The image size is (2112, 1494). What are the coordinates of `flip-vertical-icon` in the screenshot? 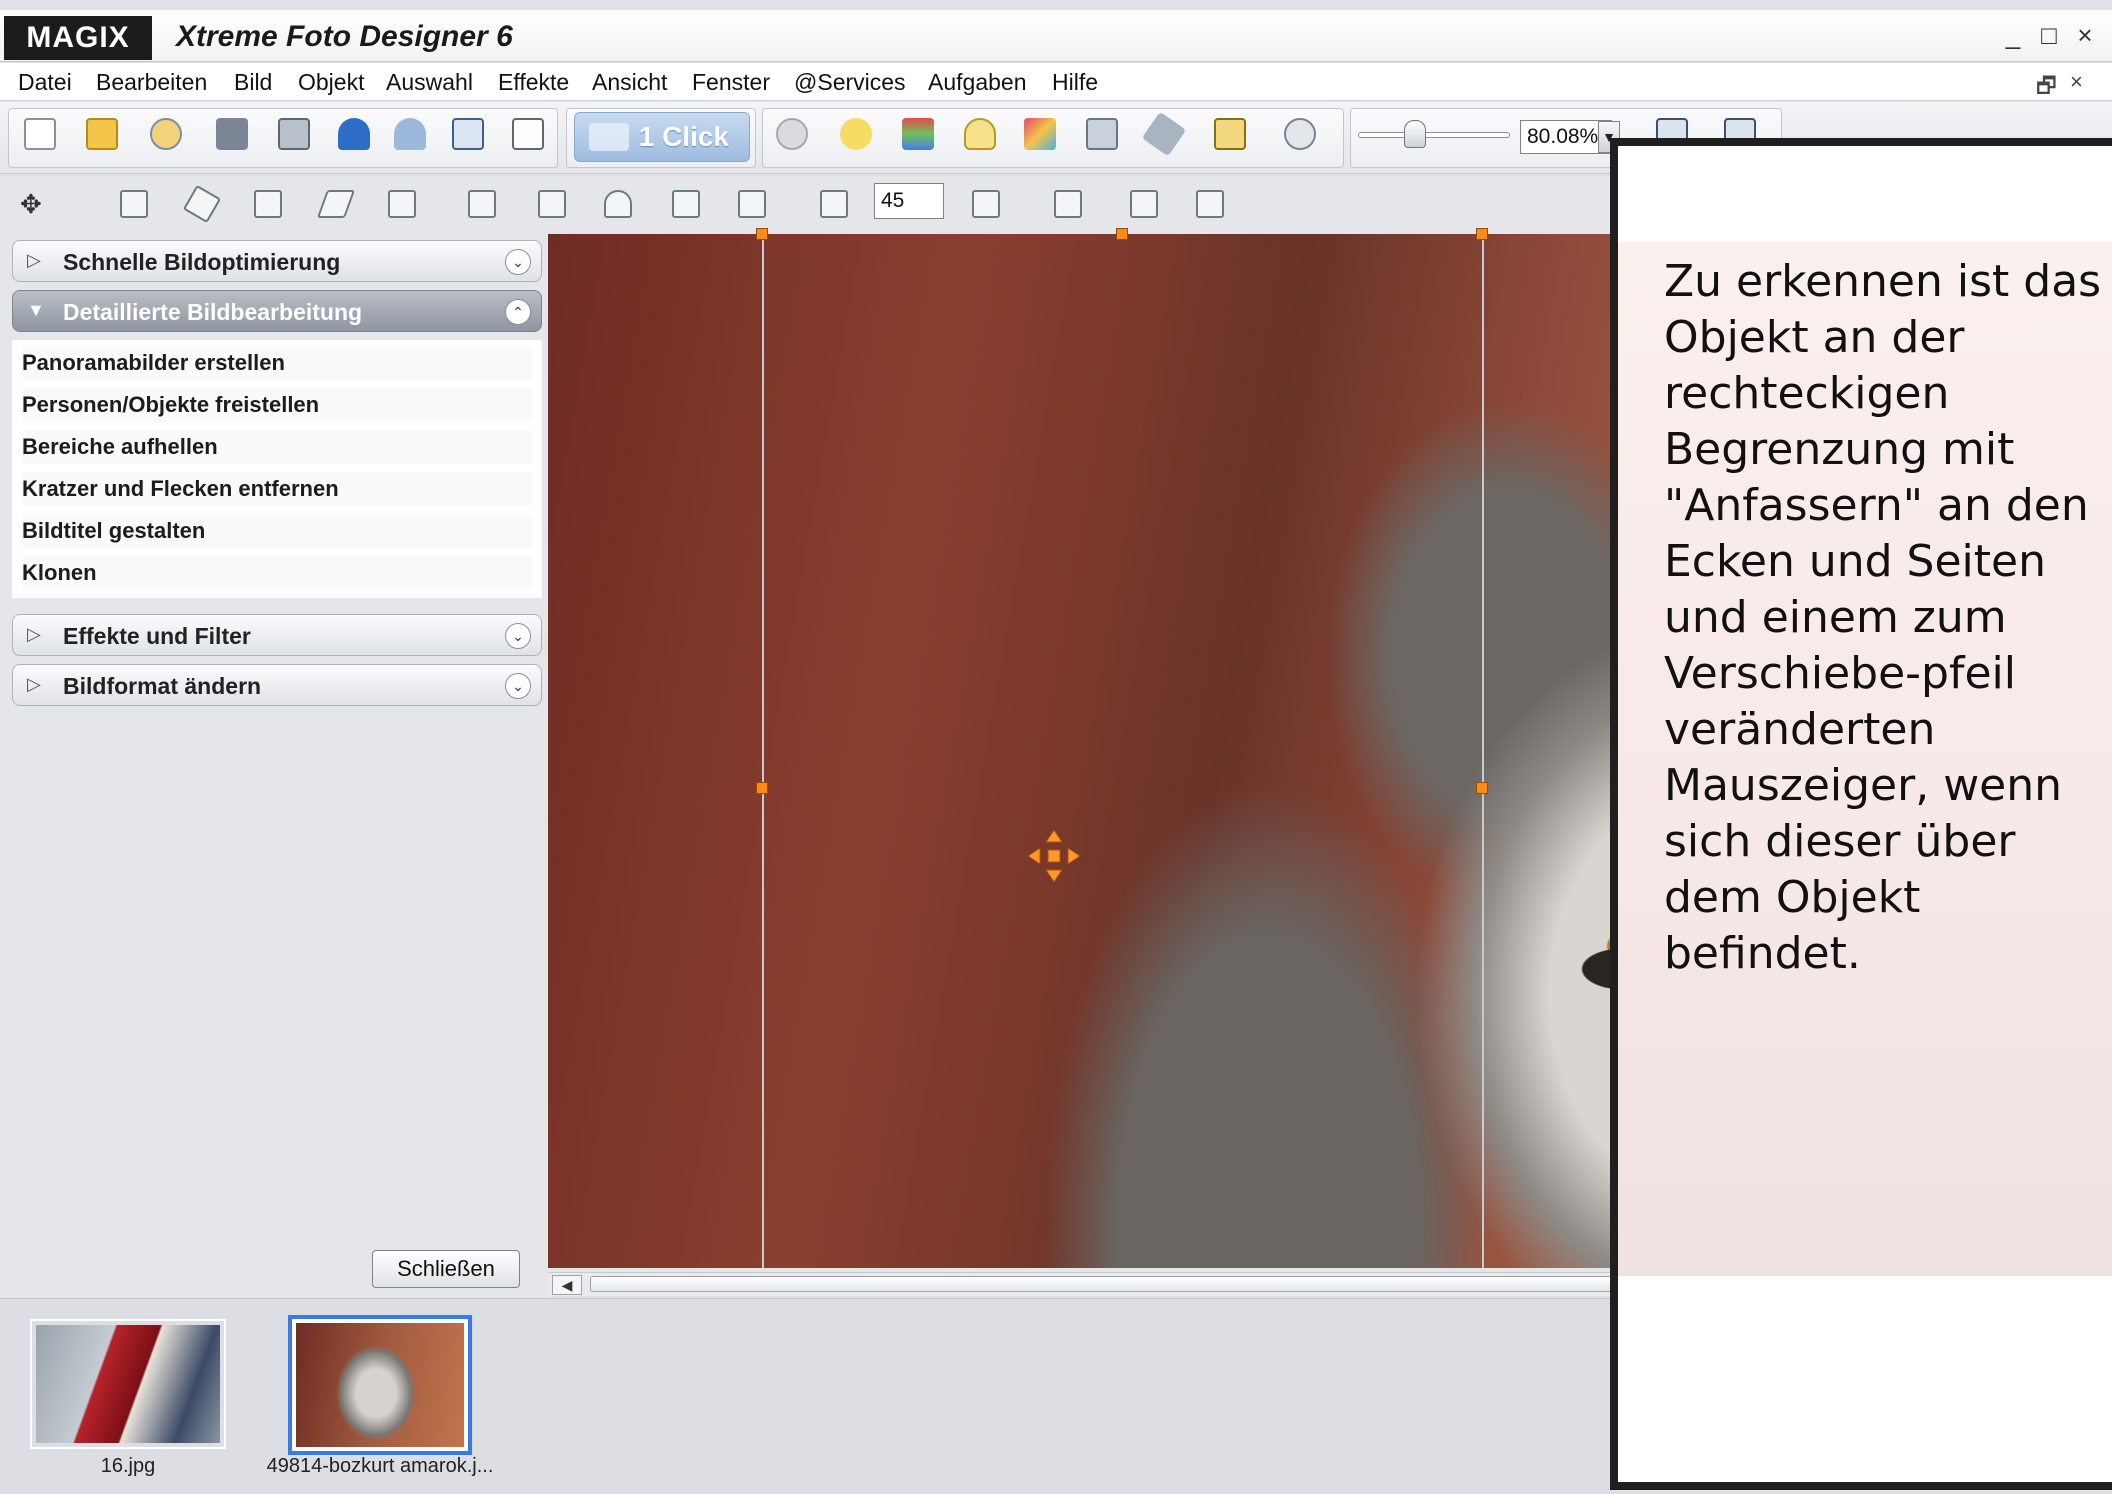 It's located at (552, 204).